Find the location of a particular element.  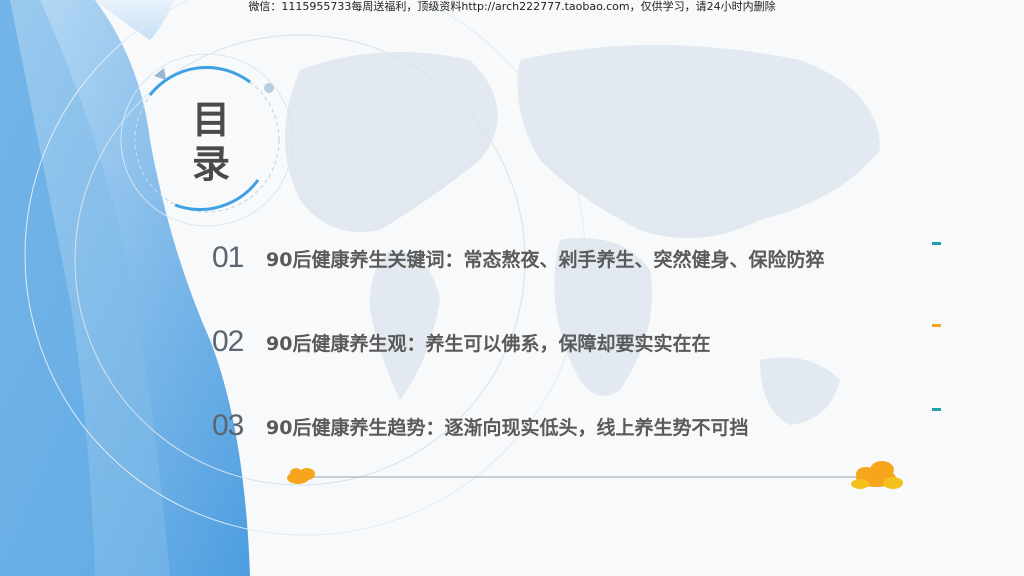

toc-number: 02 is located at coordinates (228, 341).